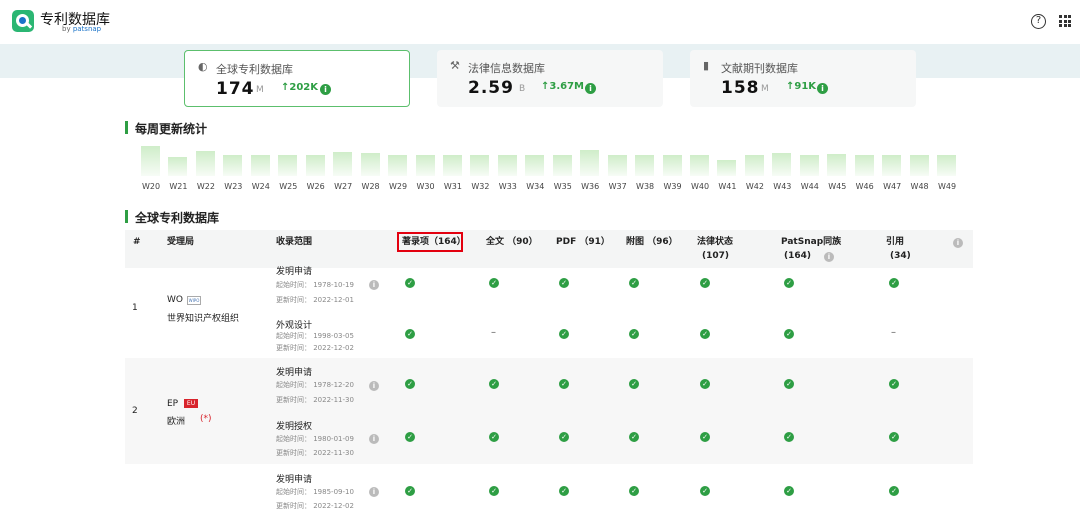  Describe the element at coordinates (715, 242) in the screenshot. I see `col-legal: 法律状态` at that location.